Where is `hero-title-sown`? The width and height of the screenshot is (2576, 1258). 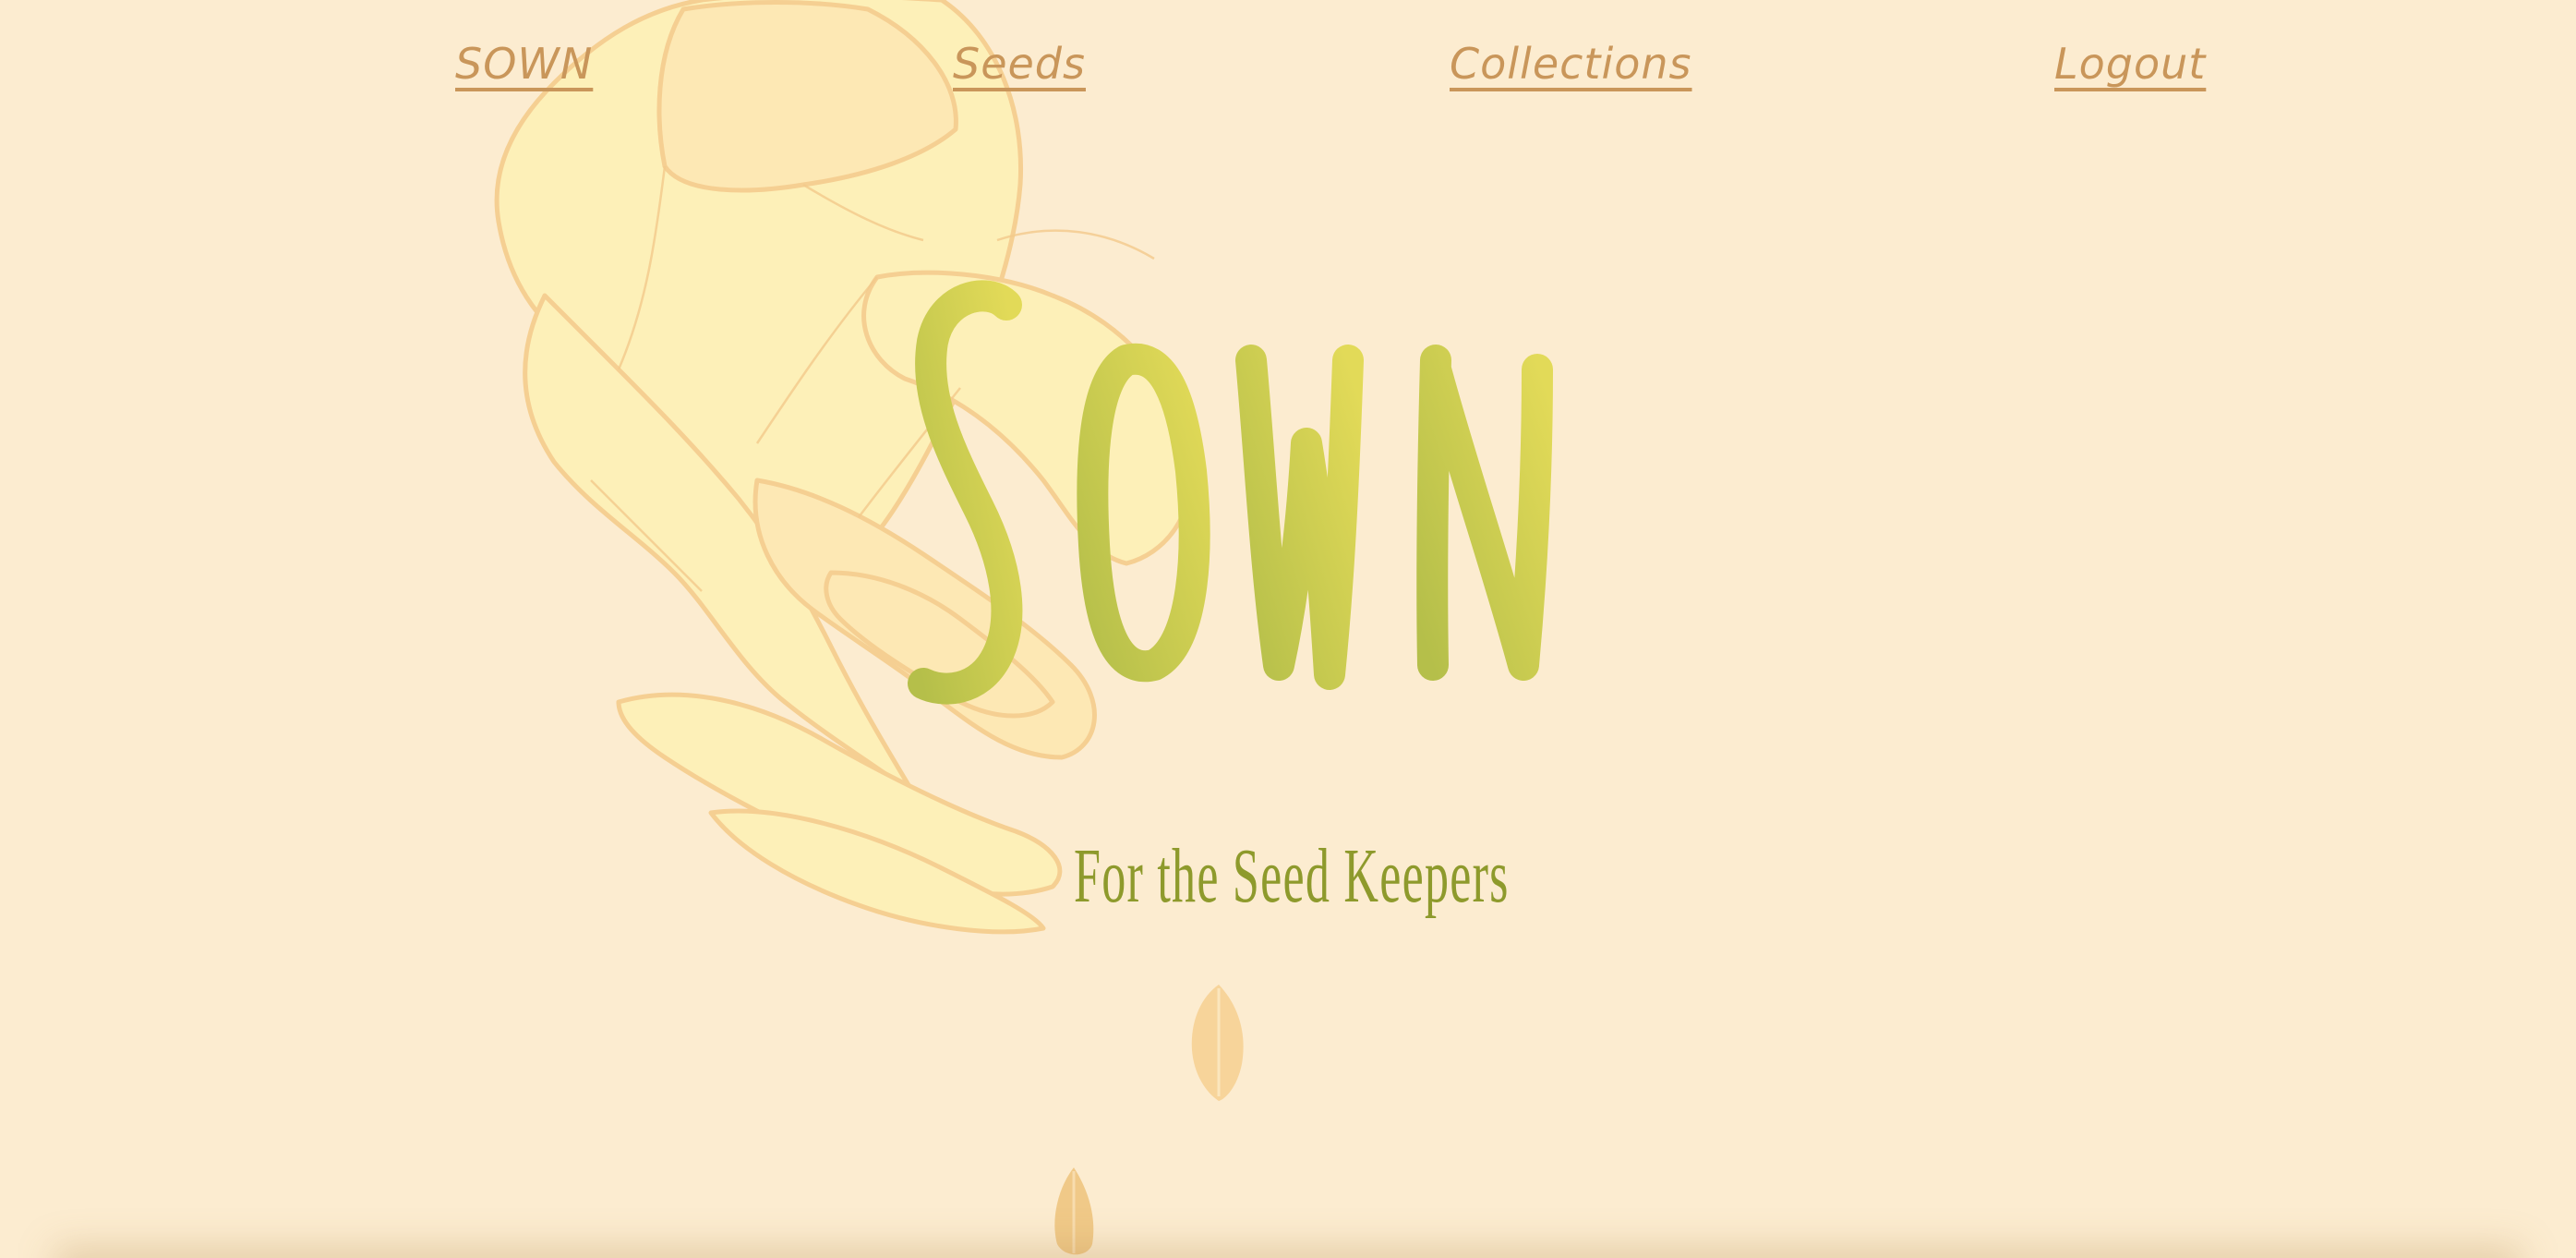
hero-title-sown is located at coordinates (1230, 492).